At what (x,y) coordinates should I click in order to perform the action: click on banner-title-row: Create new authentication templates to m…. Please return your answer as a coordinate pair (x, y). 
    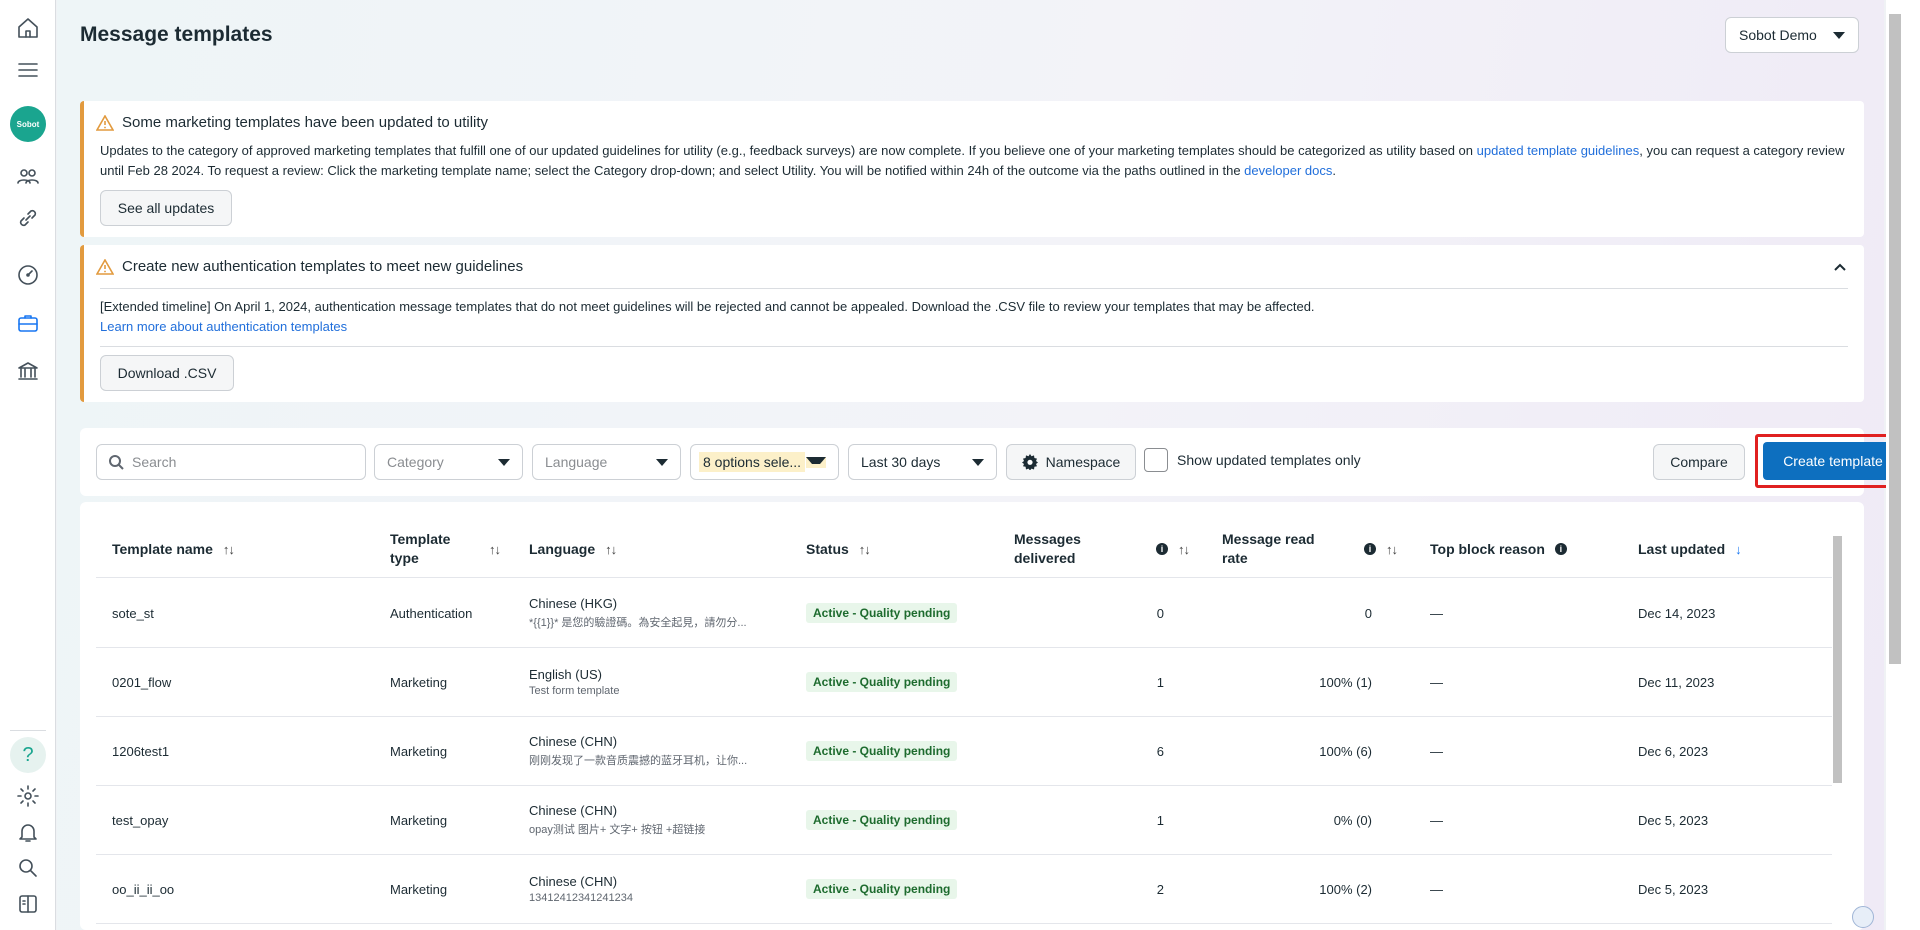
    Looking at the image, I should click on (309, 266).